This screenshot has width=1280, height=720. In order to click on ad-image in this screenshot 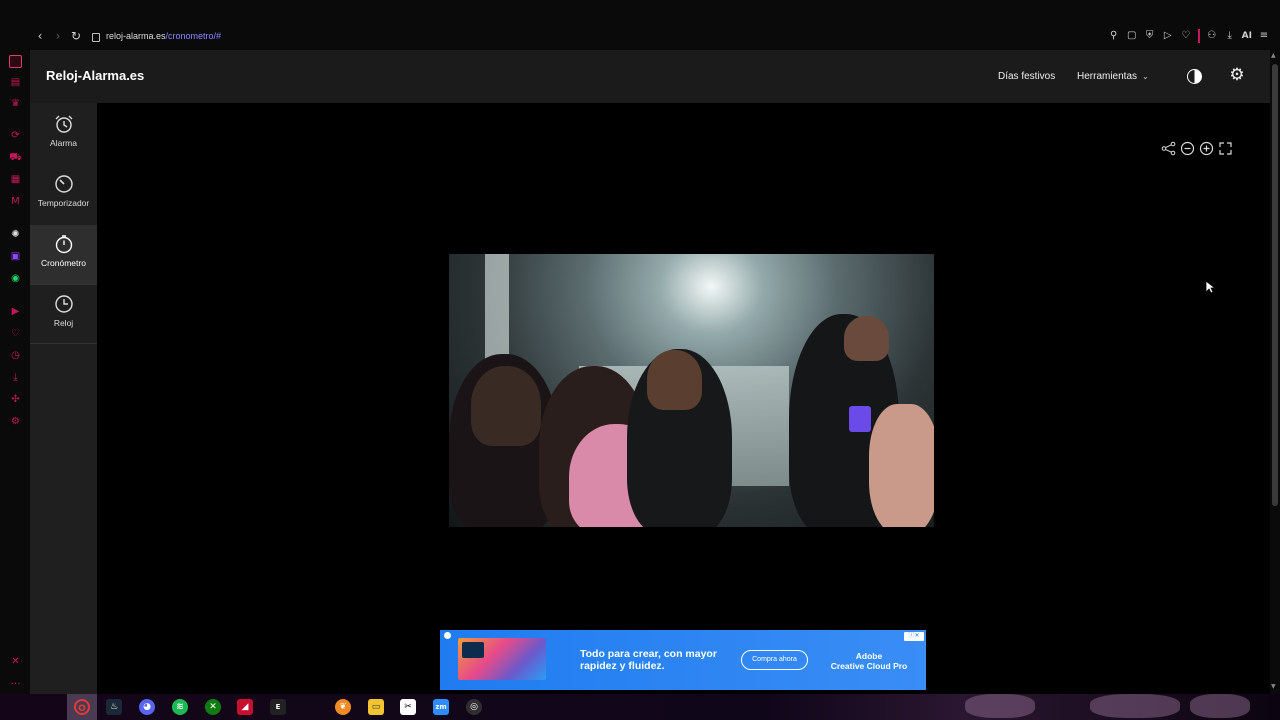, I will do `click(502, 659)`.